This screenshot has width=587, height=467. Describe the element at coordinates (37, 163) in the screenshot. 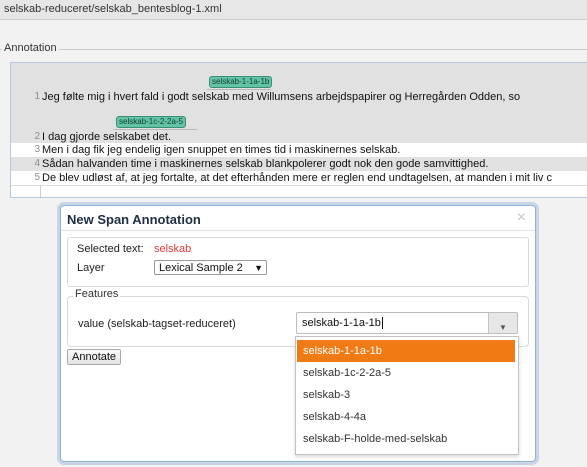

I see `line-number: 4` at that location.